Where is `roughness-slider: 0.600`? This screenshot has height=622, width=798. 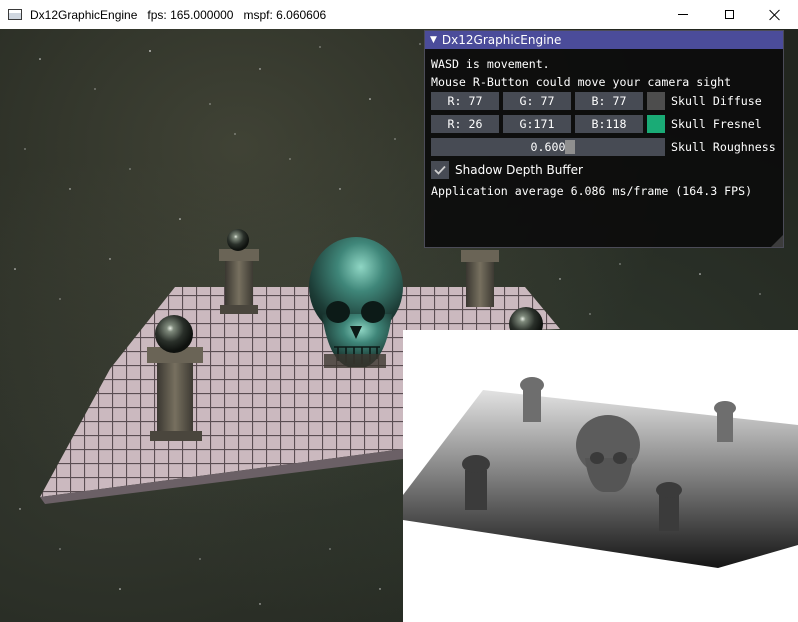
roughness-slider: 0.600 is located at coordinates (548, 147).